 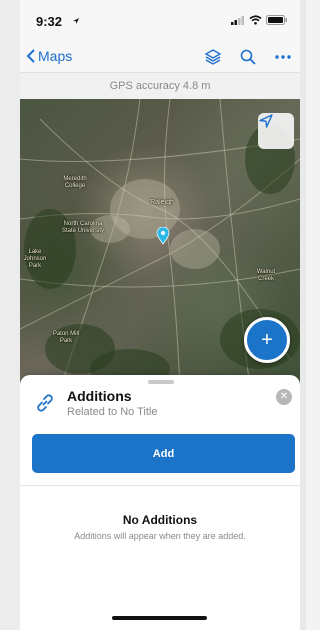 I want to click on close-button: ✕, so click(x=284, y=397).